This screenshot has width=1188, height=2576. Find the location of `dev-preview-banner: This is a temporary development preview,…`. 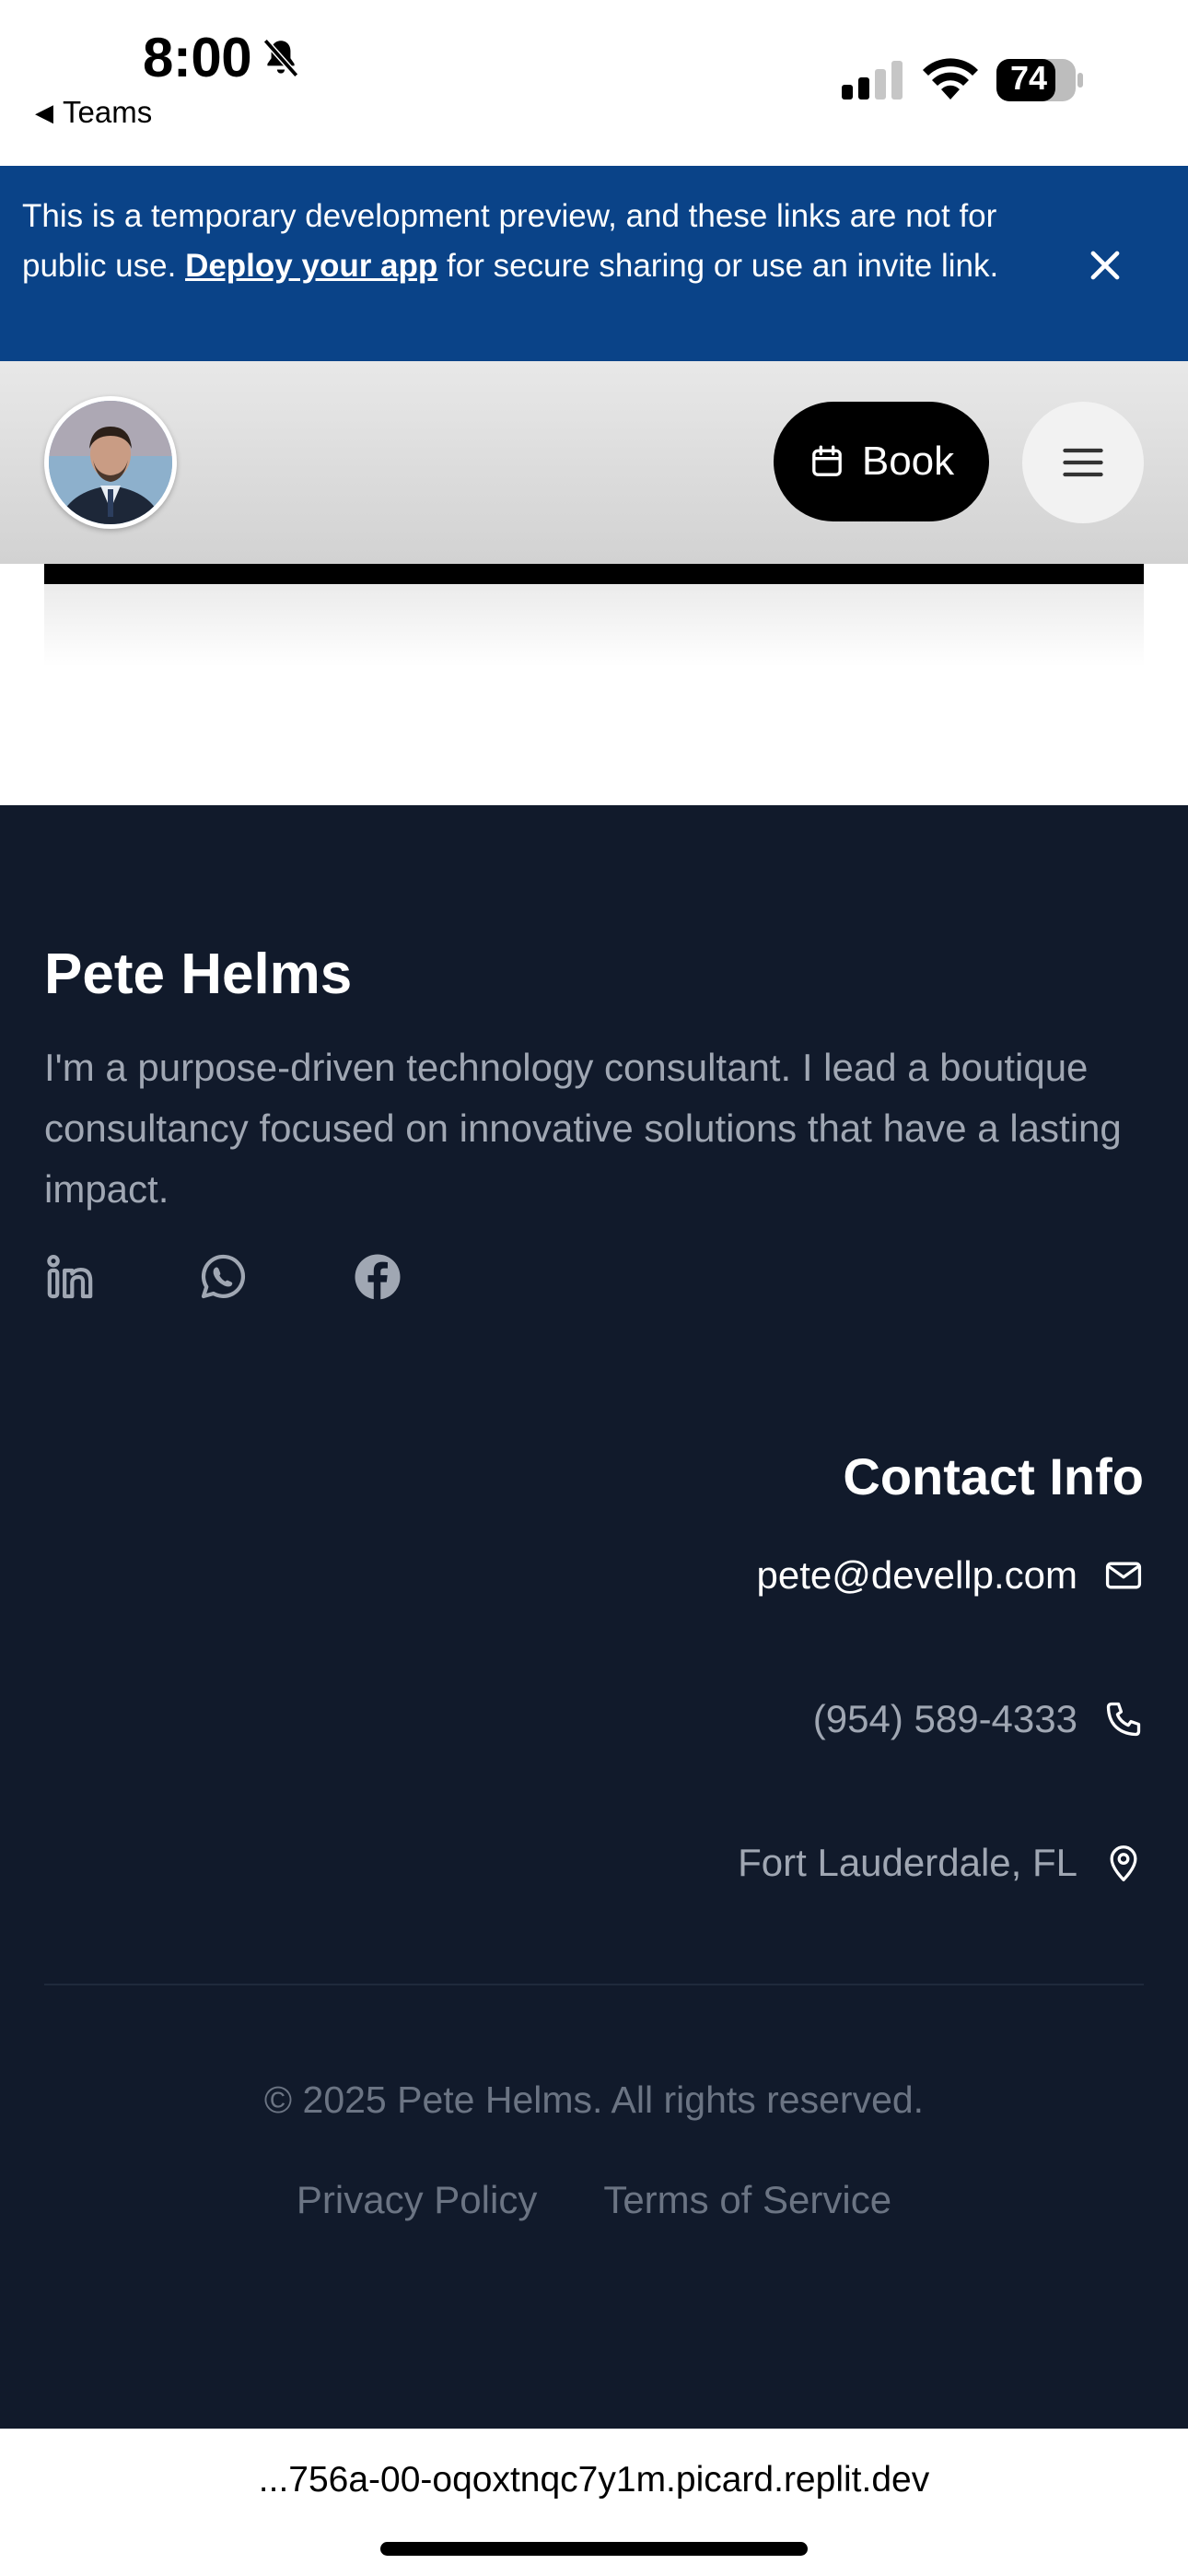

dev-preview-banner: This is a temporary development preview,… is located at coordinates (594, 263).